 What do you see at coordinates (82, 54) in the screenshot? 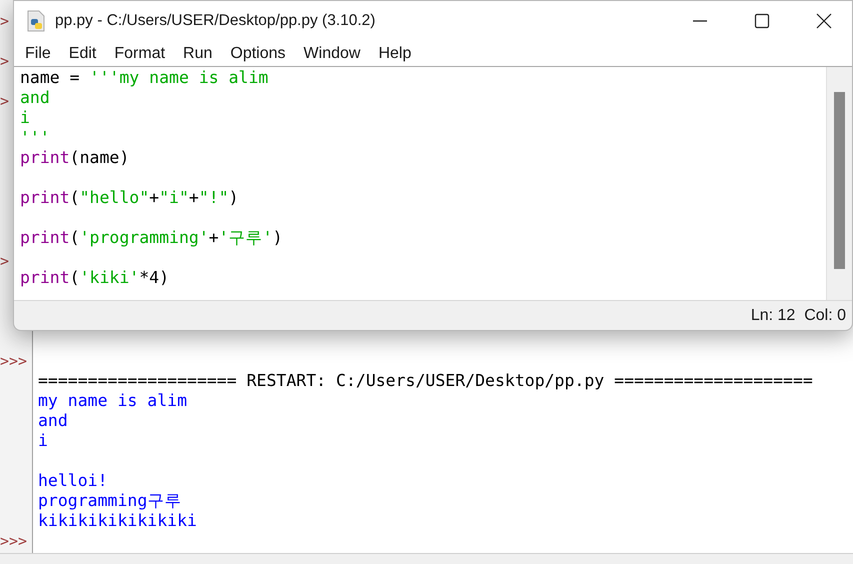
I see `menu-item: Edit` at bounding box center [82, 54].